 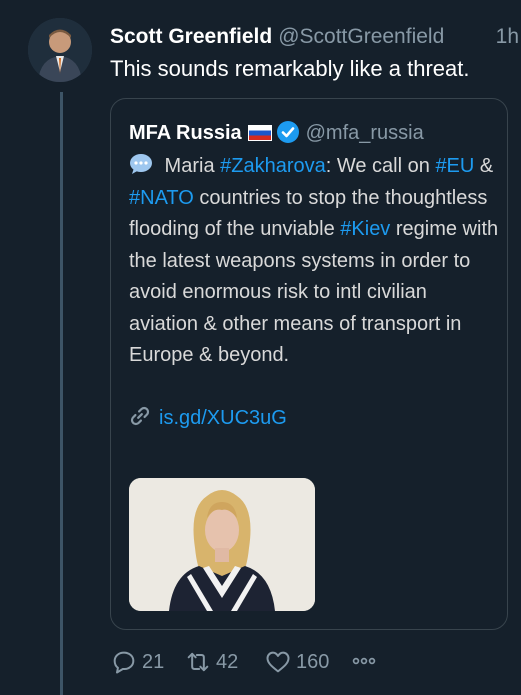 I want to click on quoted-tweet-header: MFA Russia @mfa_russia, so click(x=276, y=133).